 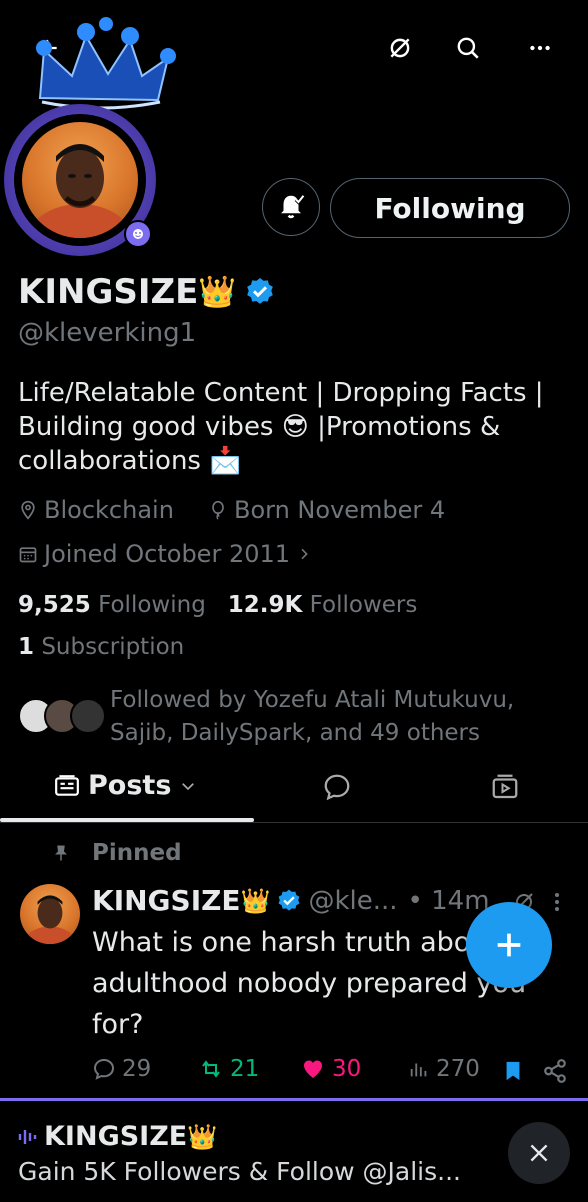 I want to click on posts-icon, so click(x=67, y=785).